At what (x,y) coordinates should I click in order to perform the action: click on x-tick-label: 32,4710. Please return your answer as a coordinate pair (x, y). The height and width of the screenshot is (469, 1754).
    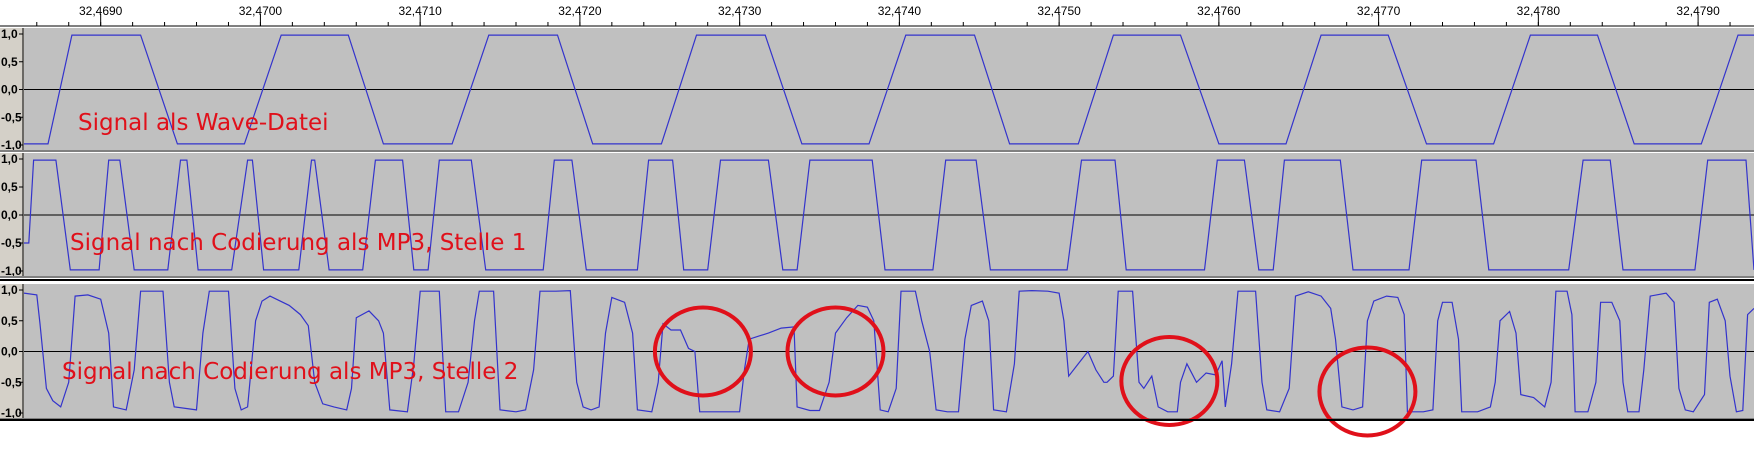
    Looking at the image, I should click on (420, 11).